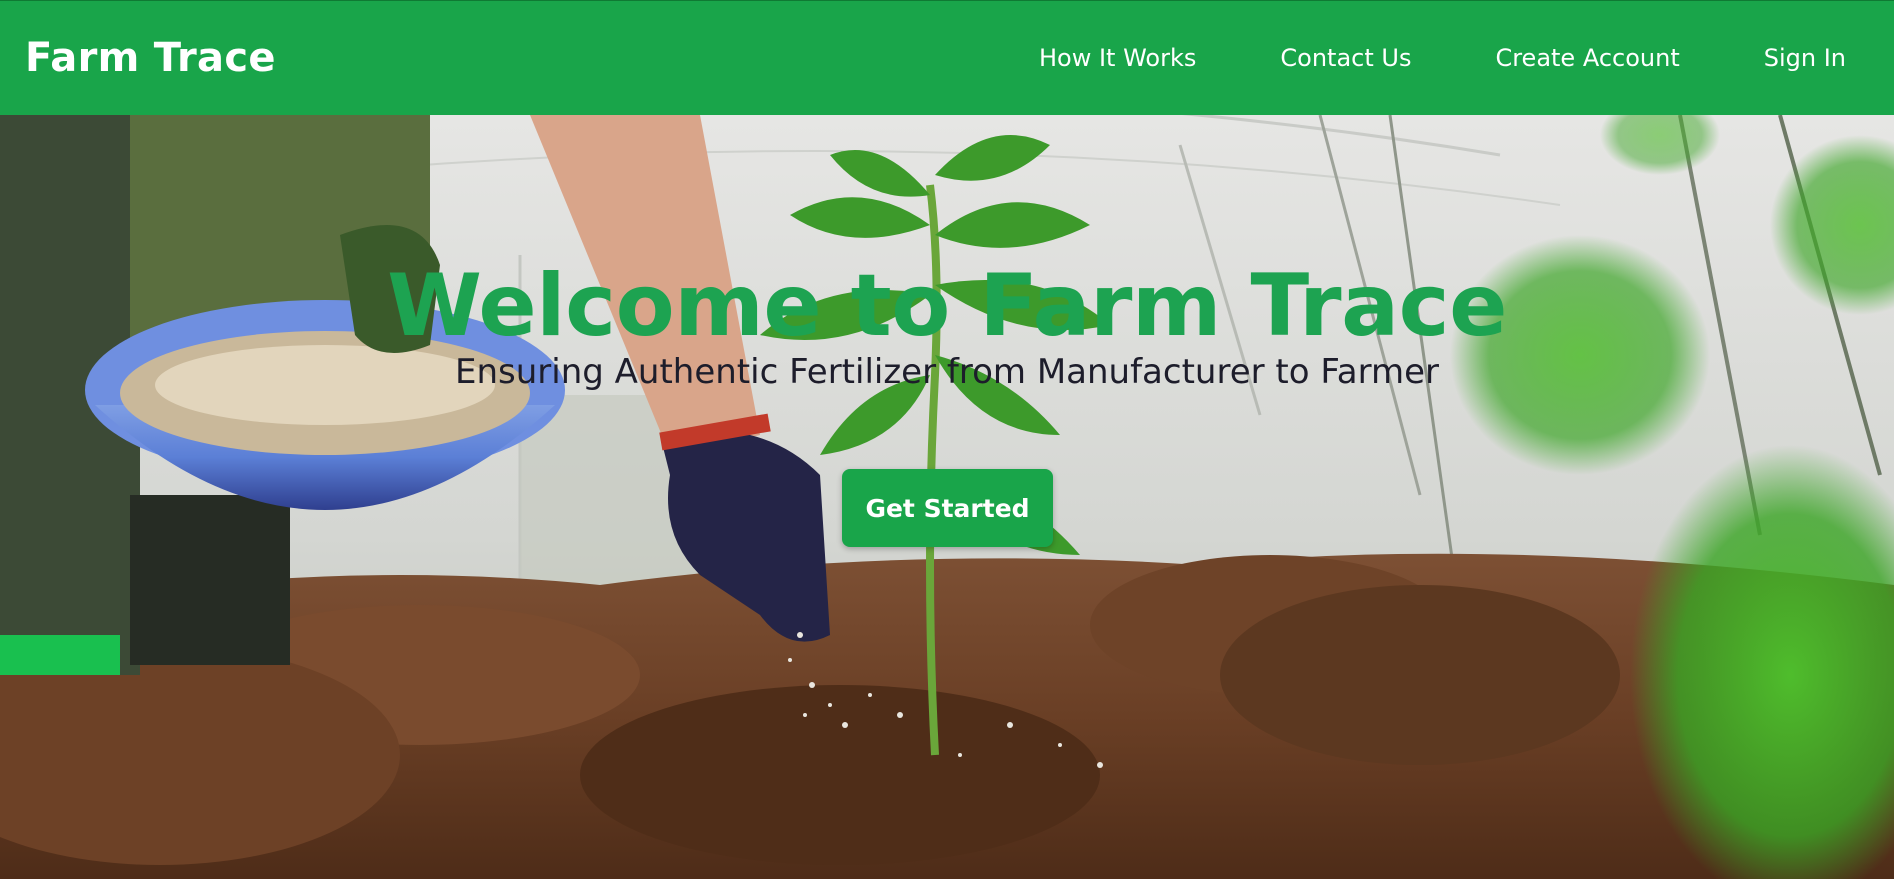 The height and width of the screenshot is (879, 1894). What do you see at coordinates (947, 306) in the screenshot?
I see `hero-title: Welcome to Farm Trace` at bounding box center [947, 306].